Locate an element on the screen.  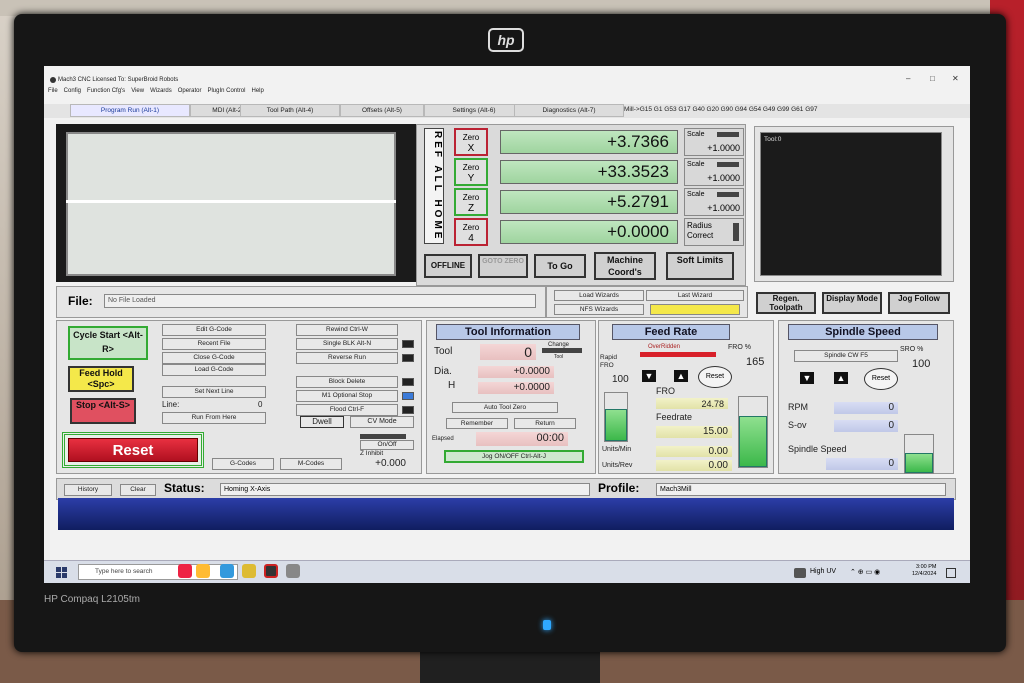
tab-settings: Settings (Alt-6) is located at coordinates (474, 110).